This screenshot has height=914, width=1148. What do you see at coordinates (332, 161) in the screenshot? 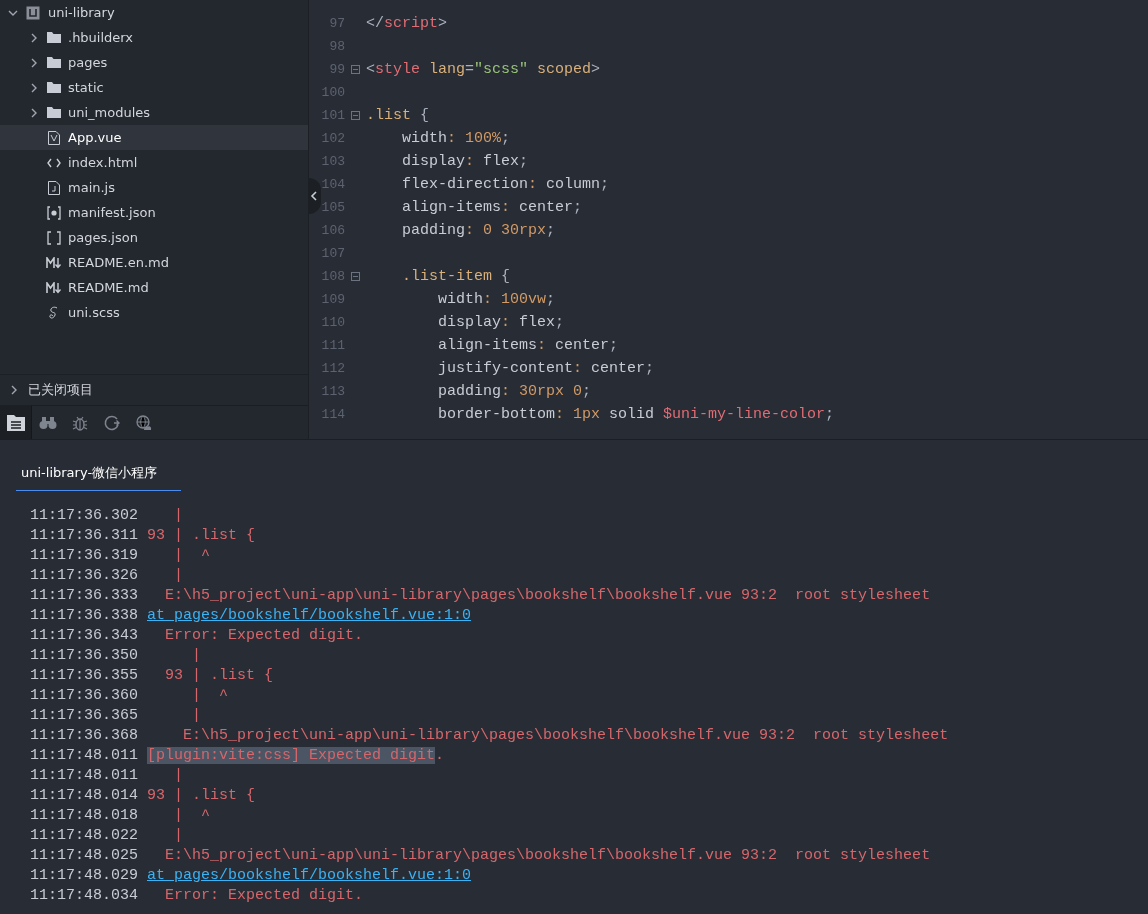
I see `line-number: 103` at bounding box center [332, 161].